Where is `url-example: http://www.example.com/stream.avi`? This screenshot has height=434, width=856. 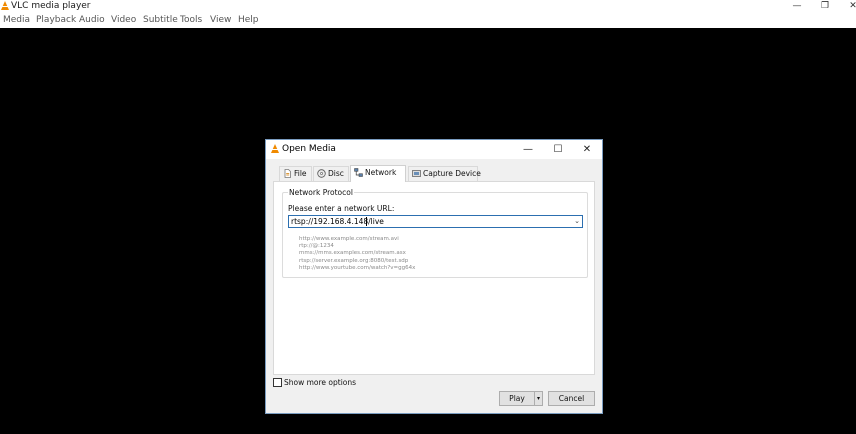
url-example: http://www.example.com/stream.avi is located at coordinates (349, 239).